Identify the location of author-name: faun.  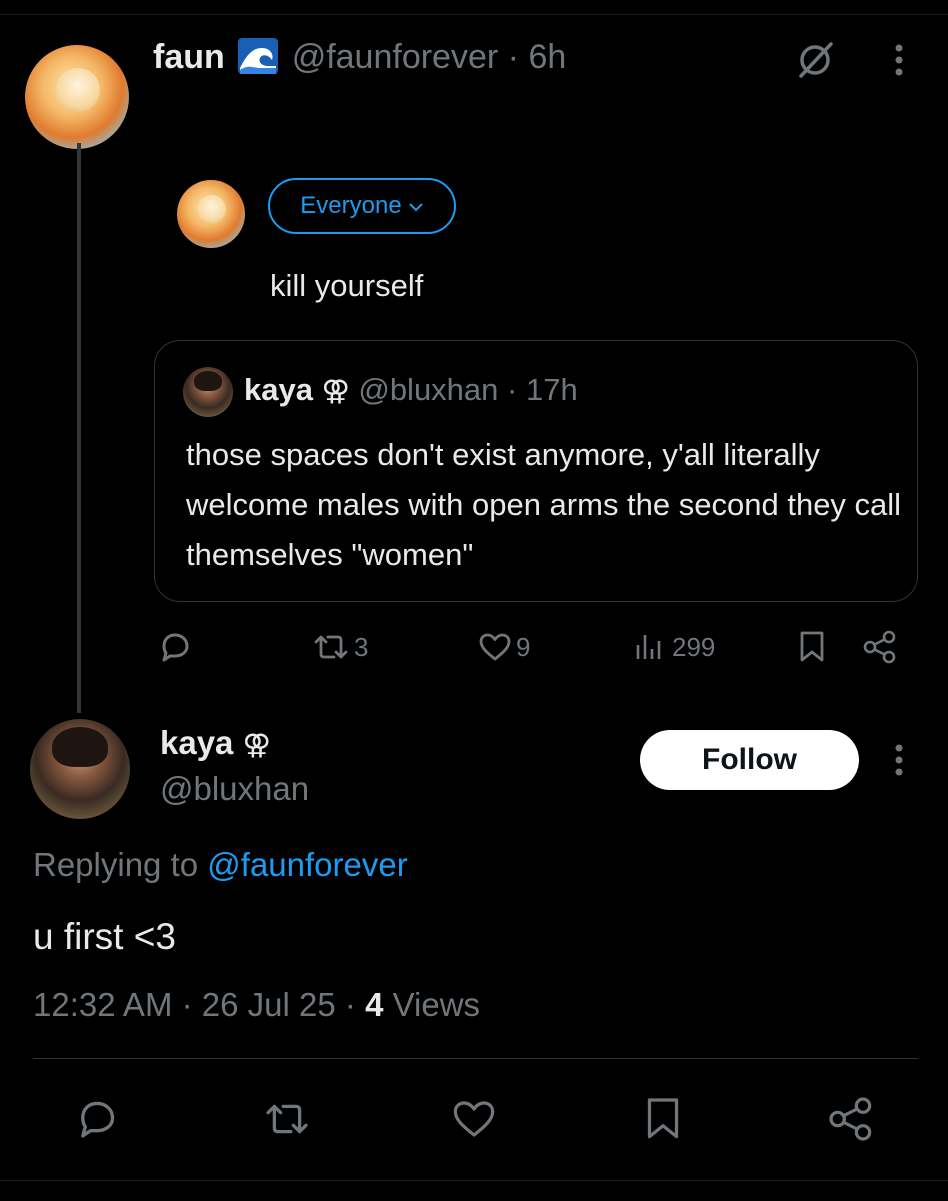
(189, 57).